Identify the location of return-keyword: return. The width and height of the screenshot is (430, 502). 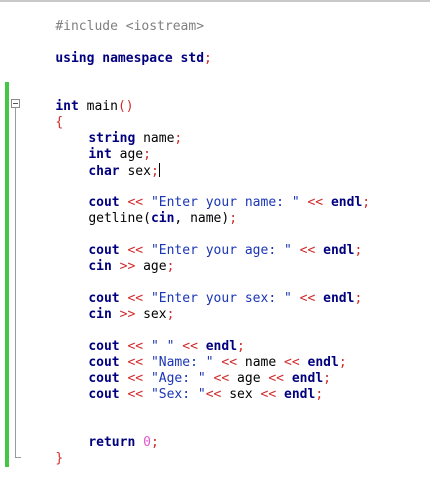
(112, 442).